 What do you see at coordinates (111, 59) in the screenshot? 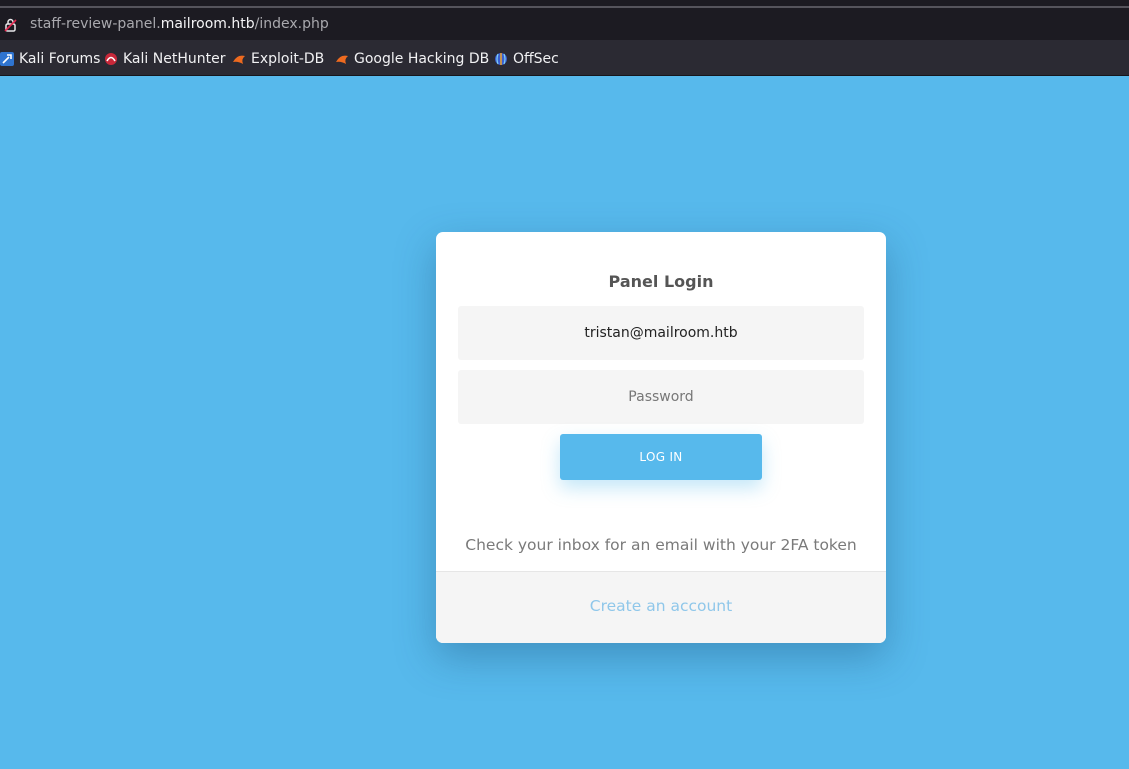
I see `kali-nethunter-icon` at bounding box center [111, 59].